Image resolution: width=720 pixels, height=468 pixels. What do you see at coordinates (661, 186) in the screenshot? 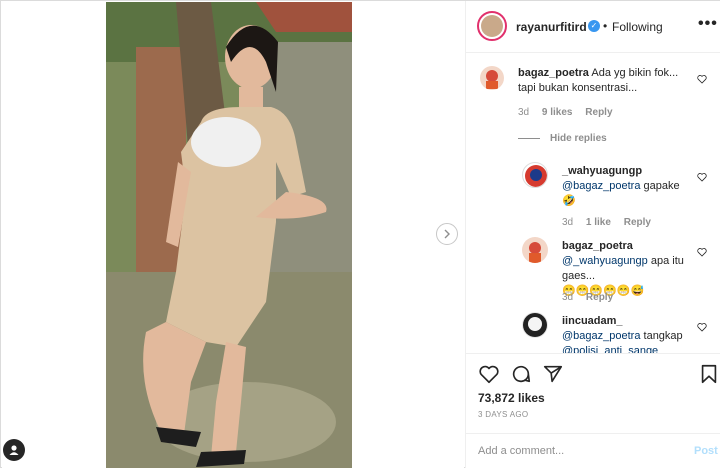
I see `reply-text: gapake` at bounding box center [661, 186].